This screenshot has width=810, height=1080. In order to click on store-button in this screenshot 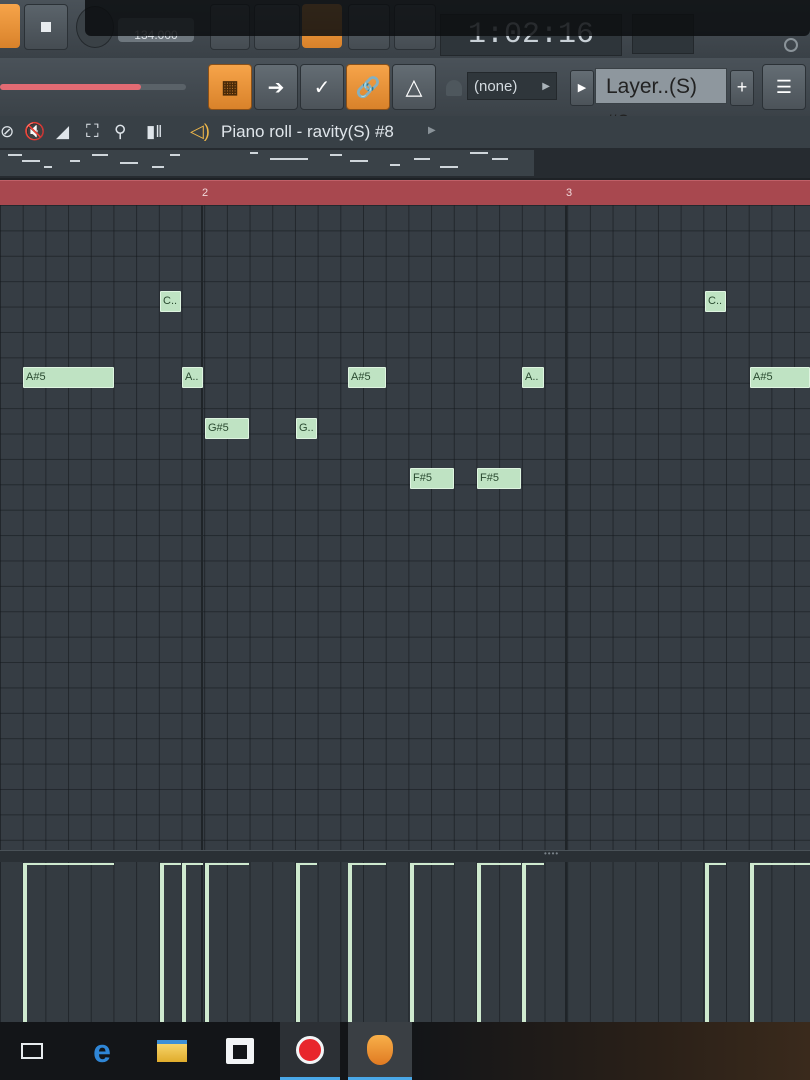, I will do `click(240, 1051)`.